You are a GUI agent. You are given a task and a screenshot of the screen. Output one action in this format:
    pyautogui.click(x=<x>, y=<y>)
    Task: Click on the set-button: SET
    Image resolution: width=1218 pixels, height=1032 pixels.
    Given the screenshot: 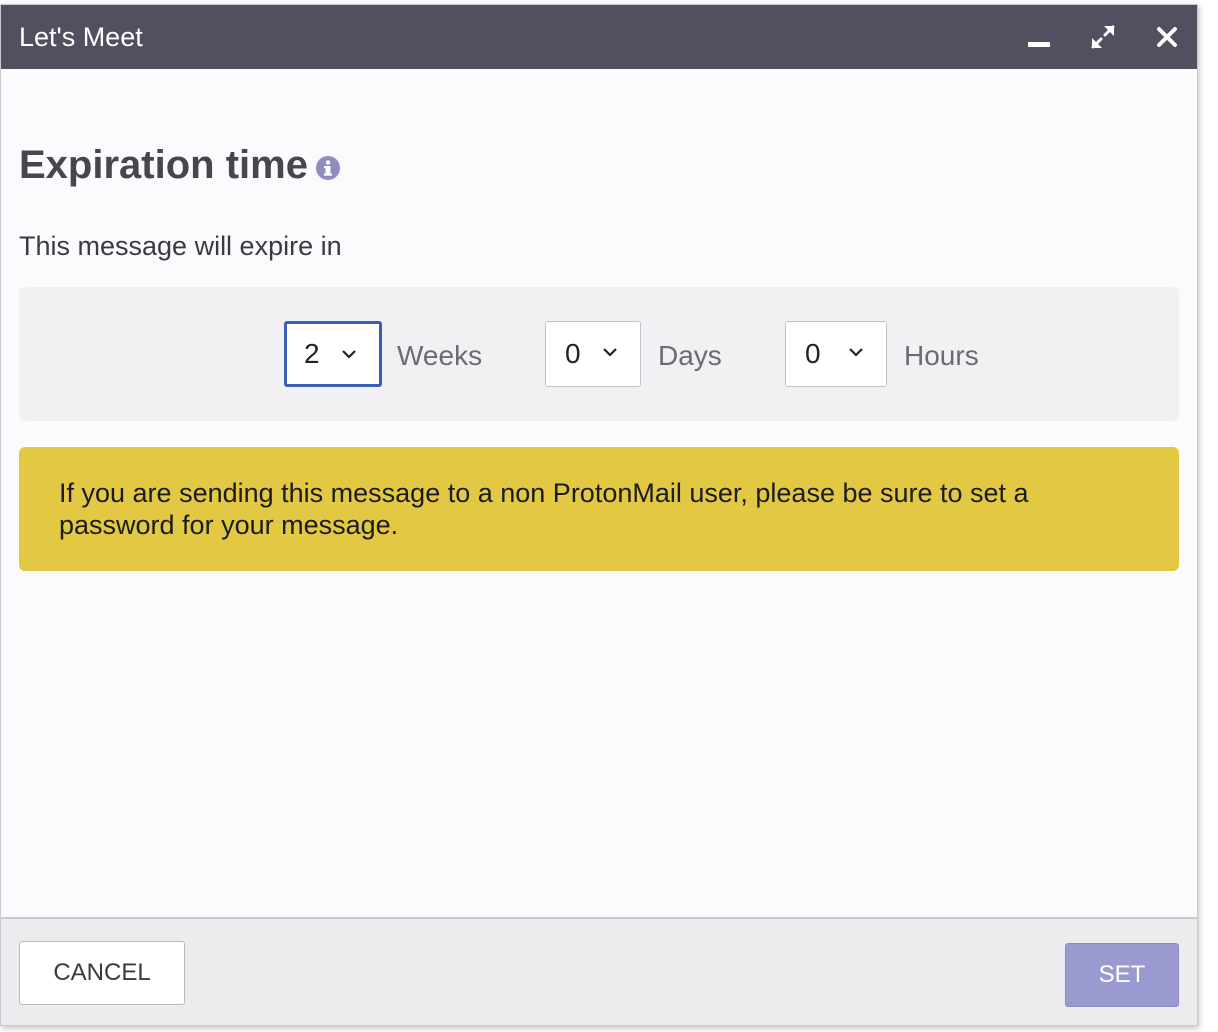 What is the action you would take?
    pyautogui.click(x=1122, y=975)
    